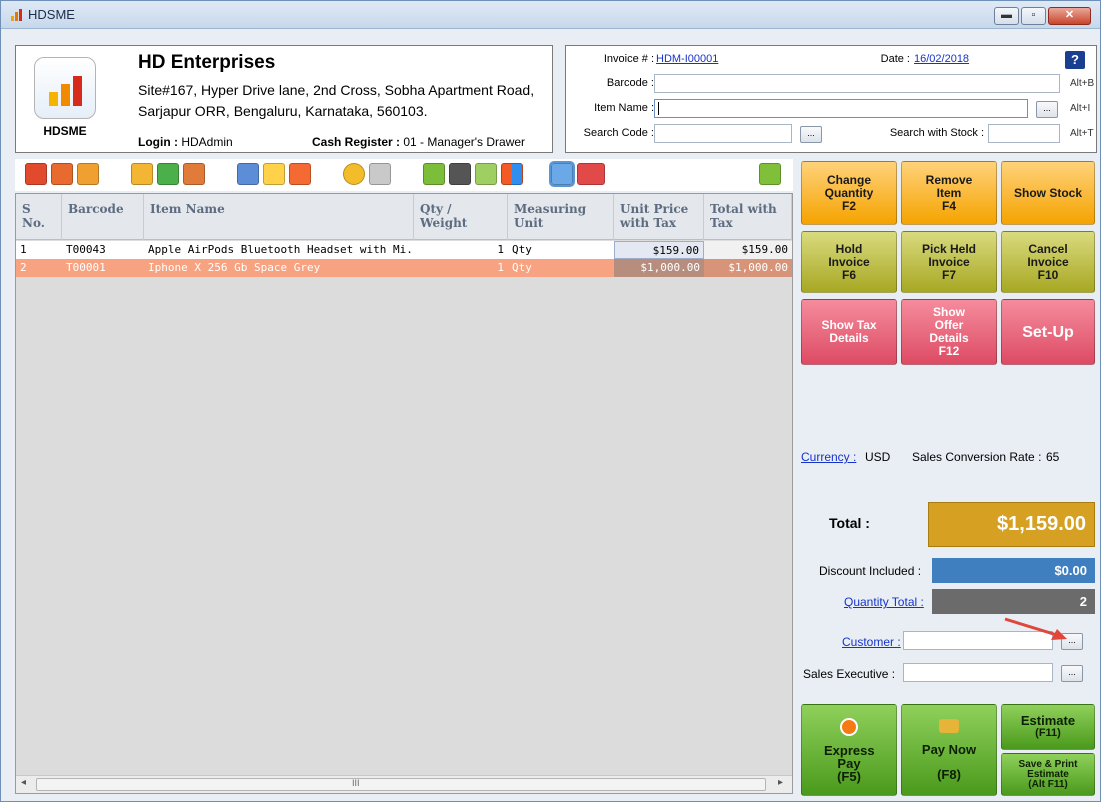 This screenshot has width=1101, height=802. Describe the element at coordinates (936, 133) in the screenshot. I see `search-stock-label: Search with Stock :` at that location.